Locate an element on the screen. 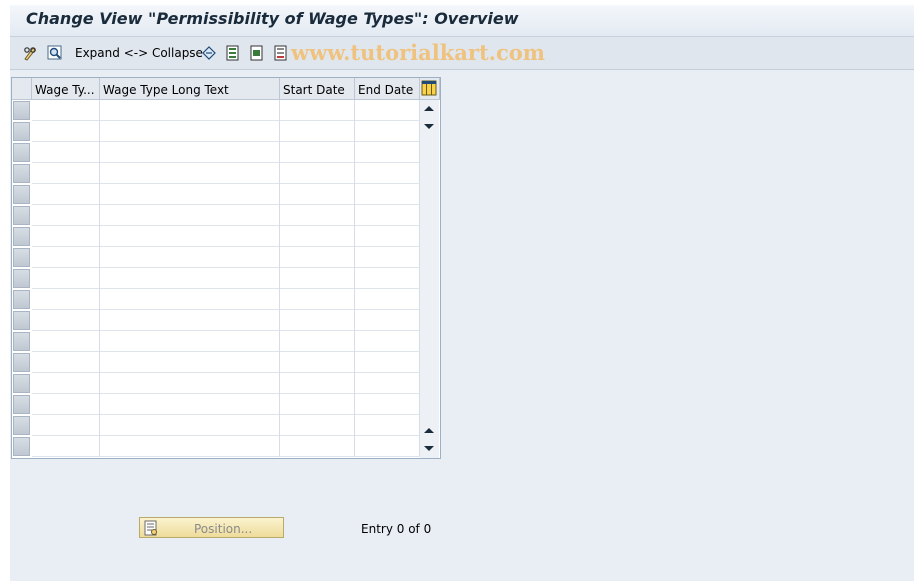  select-block-icon is located at coordinates (257, 53).